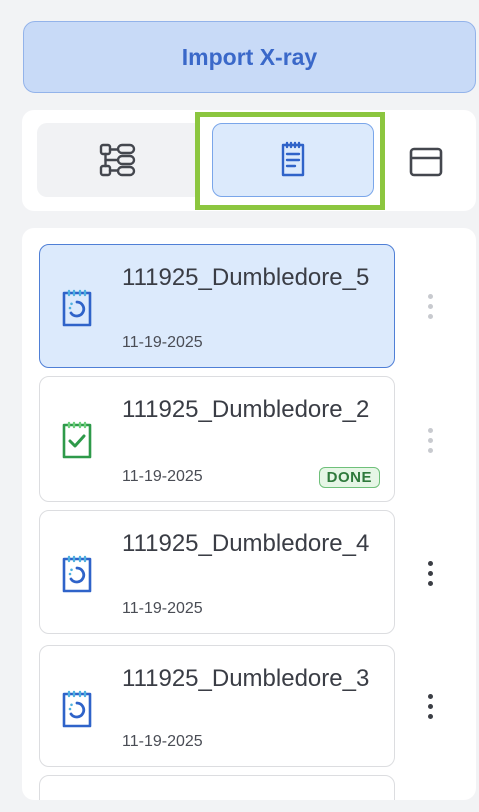 Image resolution: width=479 pixels, height=812 pixels. I want to click on case-title: 111925_Dumbledore_2, so click(246, 409).